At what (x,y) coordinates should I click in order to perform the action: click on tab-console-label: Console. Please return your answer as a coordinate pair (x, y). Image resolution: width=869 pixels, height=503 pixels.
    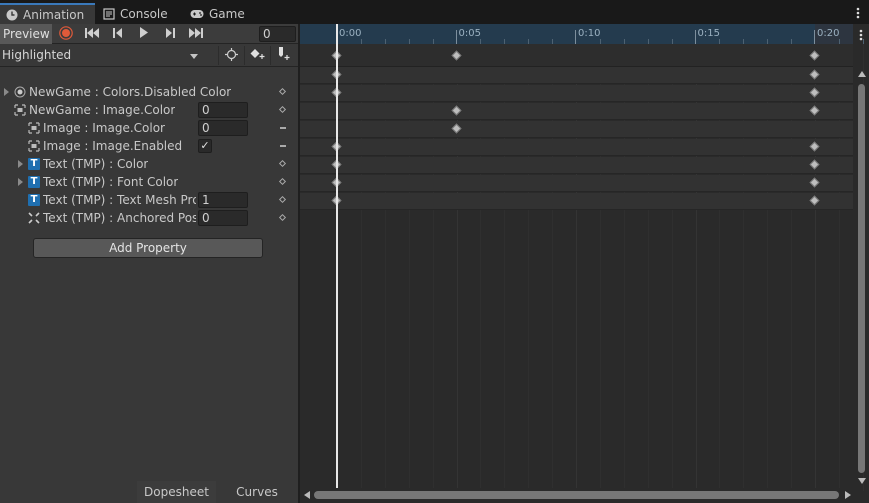
    Looking at the image, I should click on (144, 13).